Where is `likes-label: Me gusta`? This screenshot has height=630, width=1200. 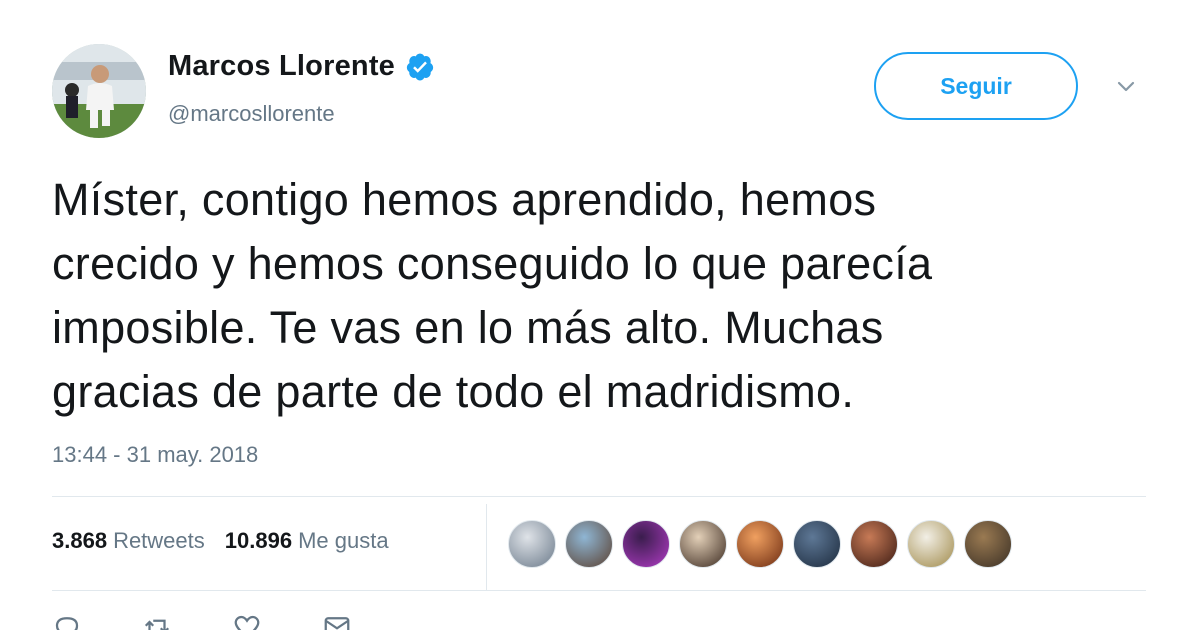
likes-label: Me gusta is located at coordinates (343, 540).